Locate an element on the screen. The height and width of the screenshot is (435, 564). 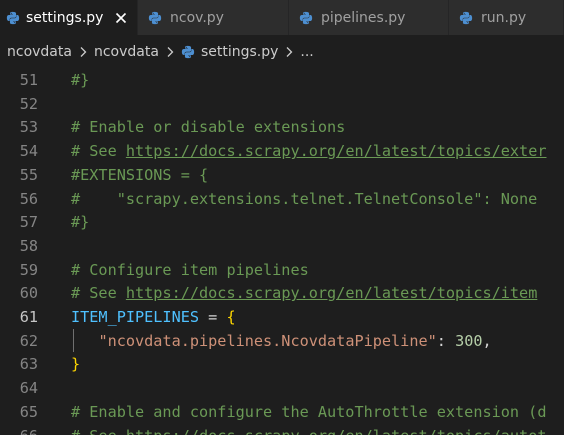
line-number: 58 is located at coordinates (28, 245).